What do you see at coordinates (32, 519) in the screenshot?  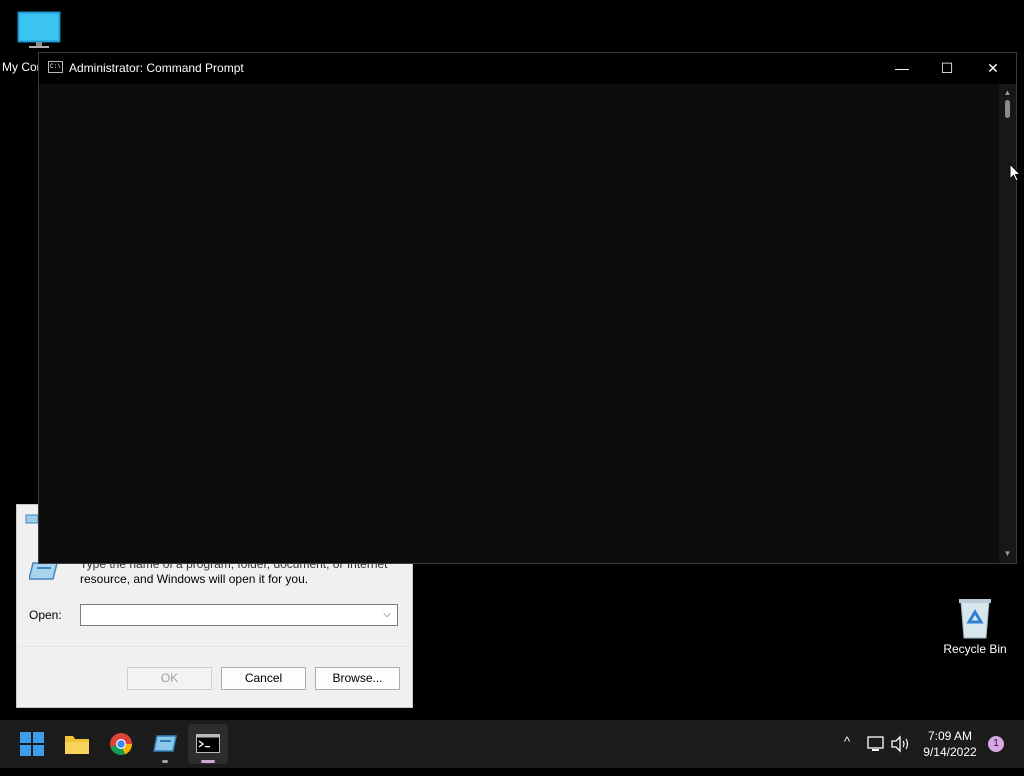 I see `run-icon` at bounding box center [32, 519].